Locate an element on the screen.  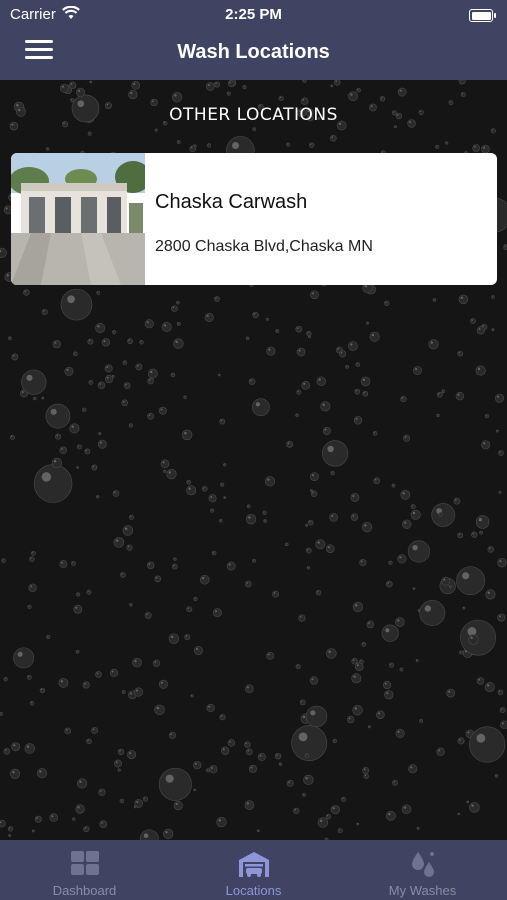
garage-icon is located at coordinates (253, 864).